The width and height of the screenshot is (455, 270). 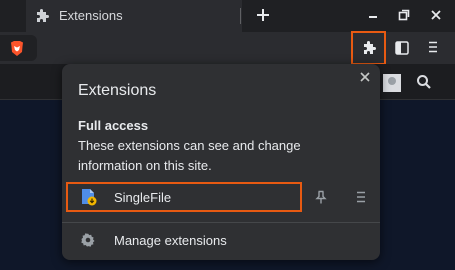 I want to click on sidebar-icon, so click(x=402, y=48).